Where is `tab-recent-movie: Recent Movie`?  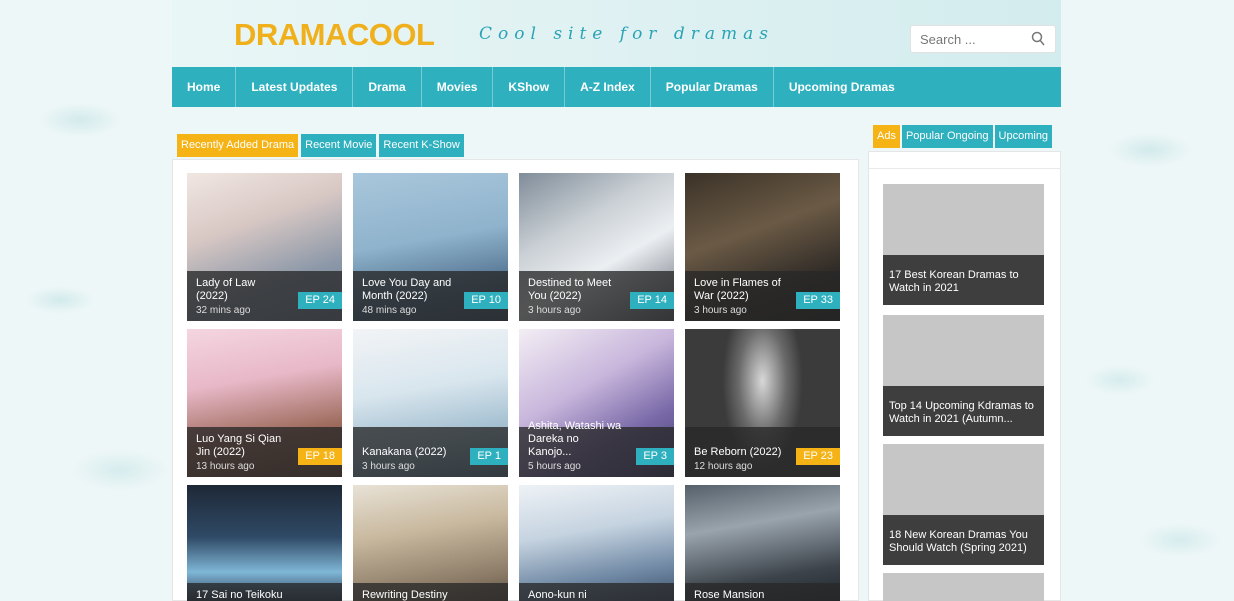 tab-recent-movie: Recent Movie is located at coordinates (339, 145).